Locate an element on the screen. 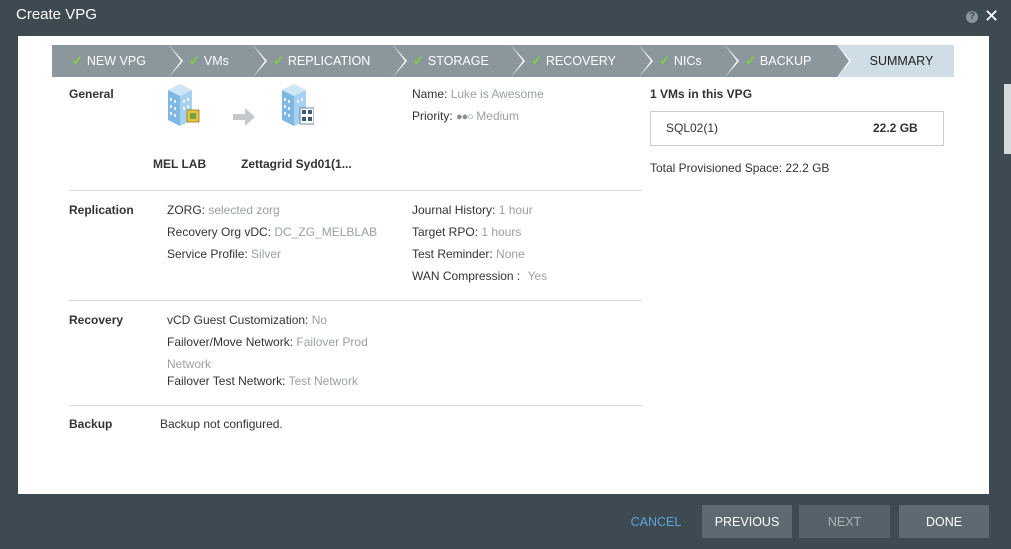  general-heading: General is located at coordinates (91, 94).